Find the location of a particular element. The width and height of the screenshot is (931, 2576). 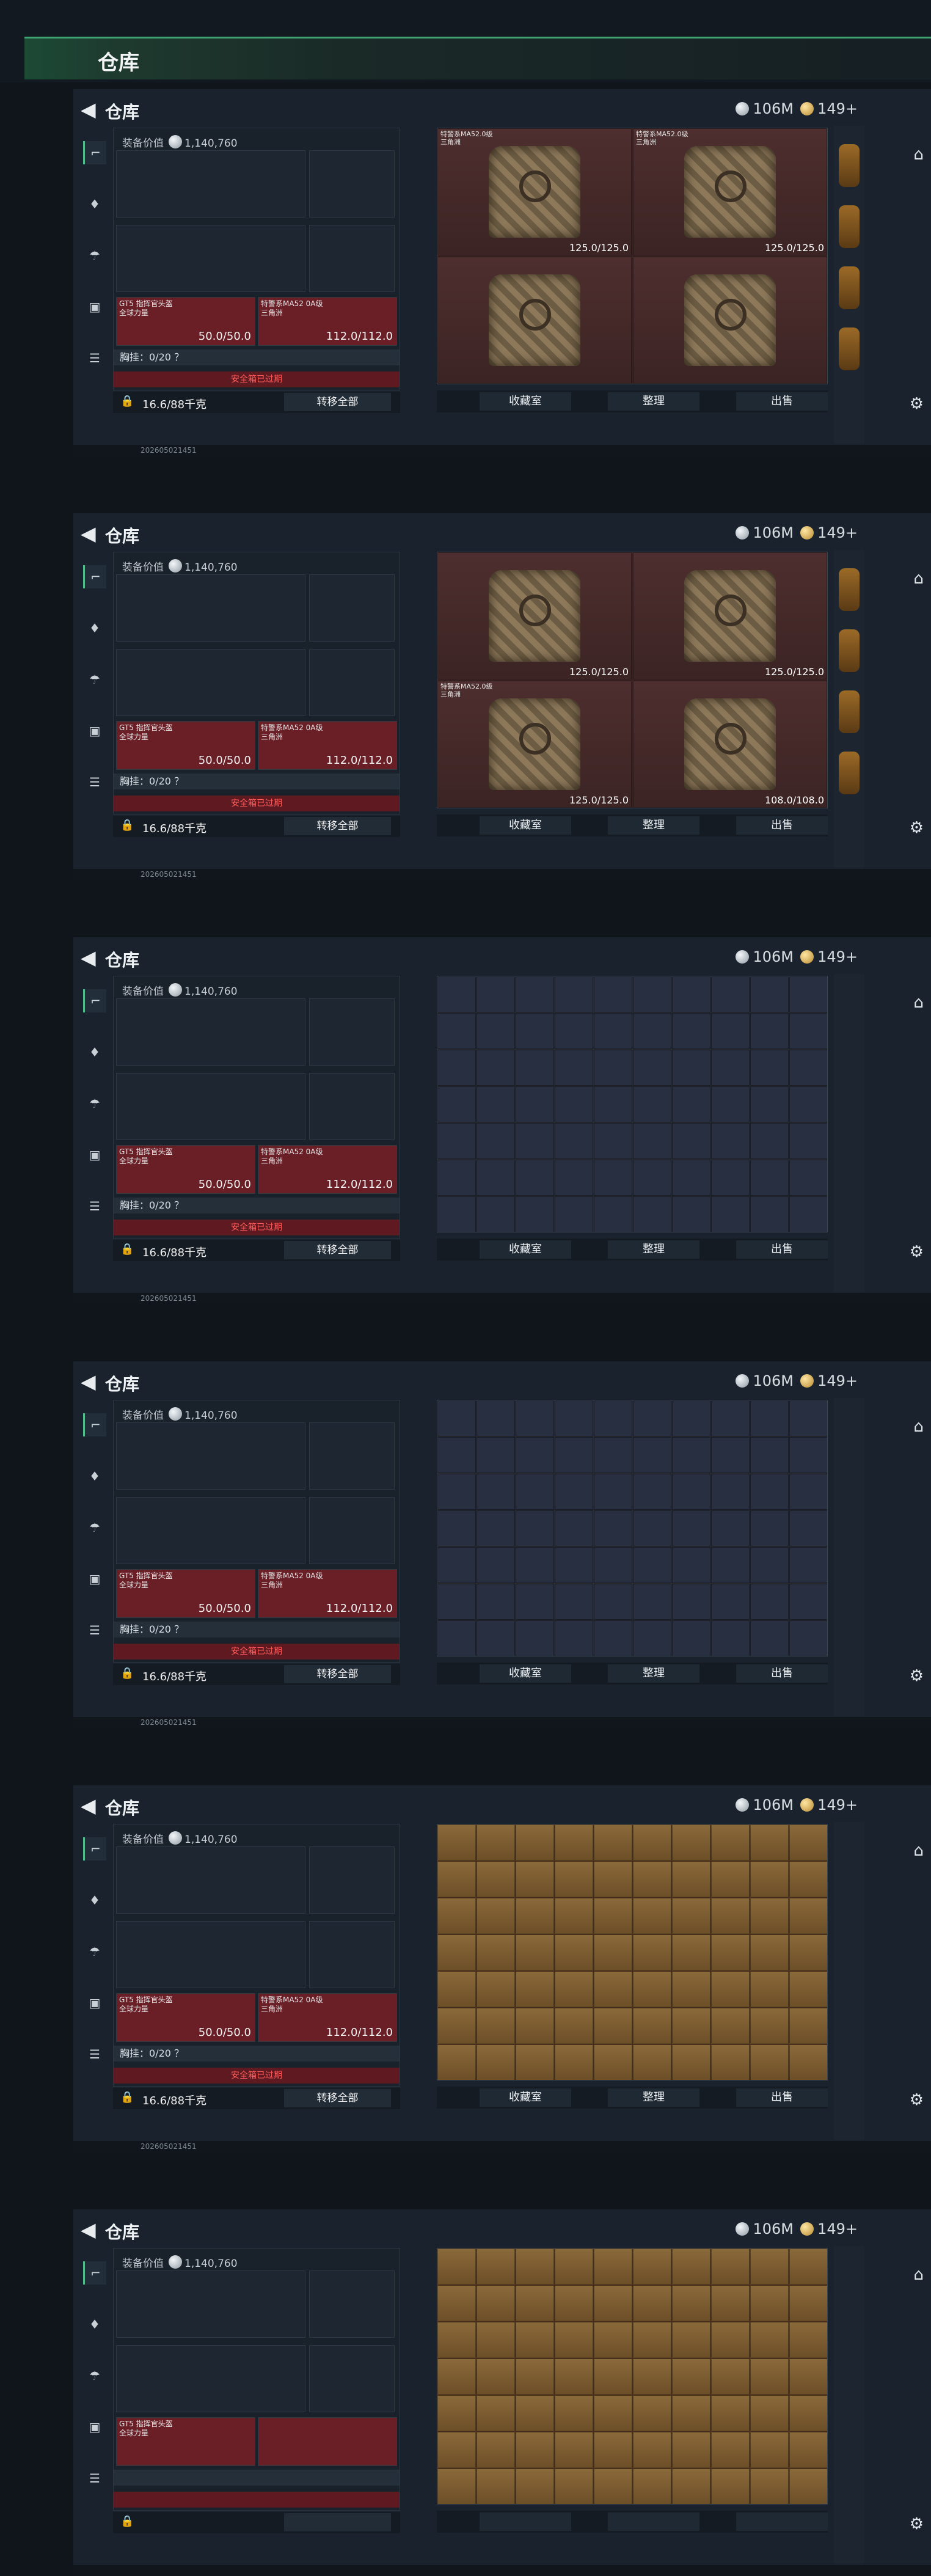

helmet-slot: GT5 指挥官头盔 全球力量 50.0/50.0 is located at coordinates (186, 745).